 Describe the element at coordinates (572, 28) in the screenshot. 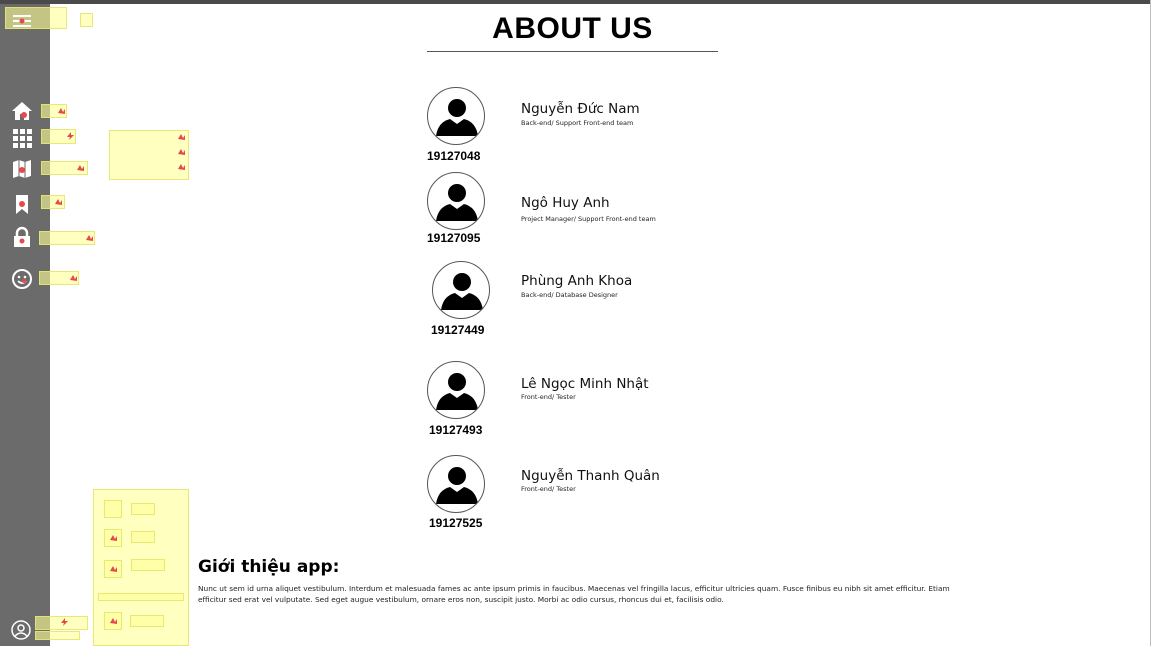

I see `page-title: ABOUT US` at that location.